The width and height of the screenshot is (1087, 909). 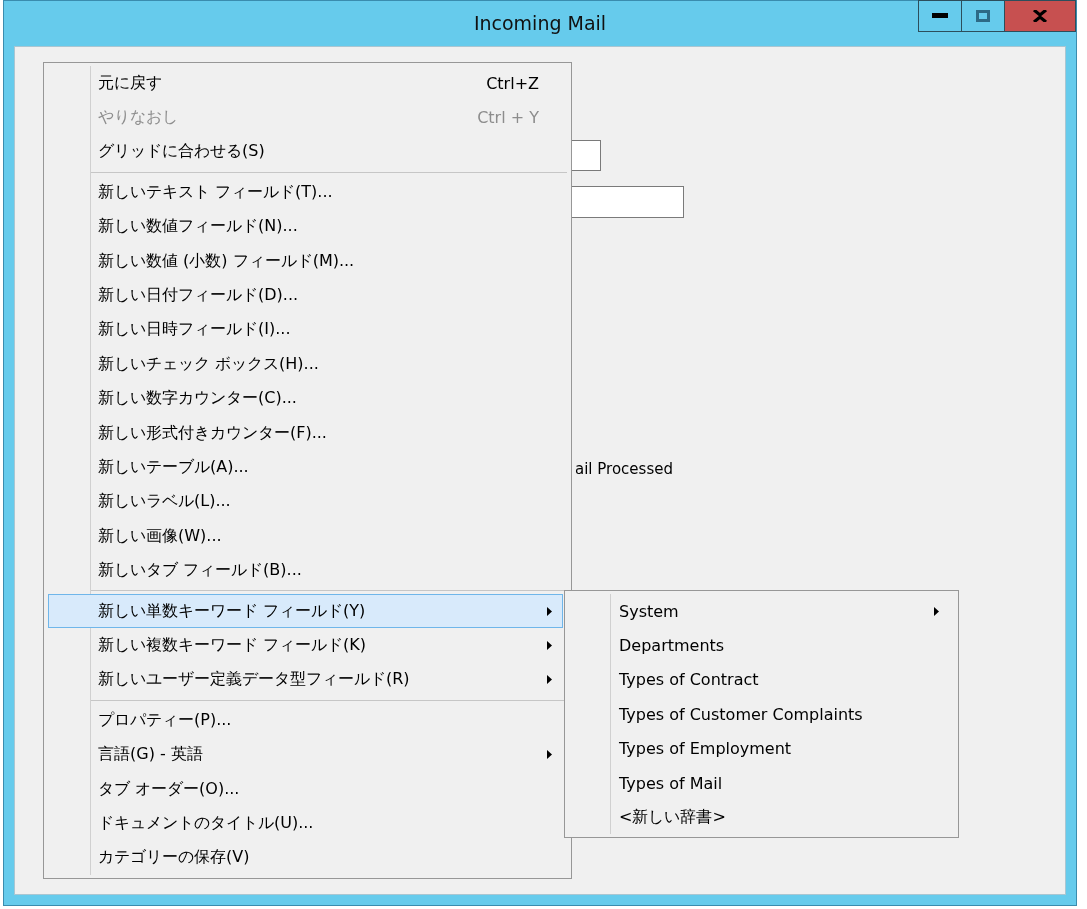 What do you see at coordinates (305, 857) in the screenshot?
I see `menu-item: カテゴリーの保存(V)` at bounding box center [305, 857].